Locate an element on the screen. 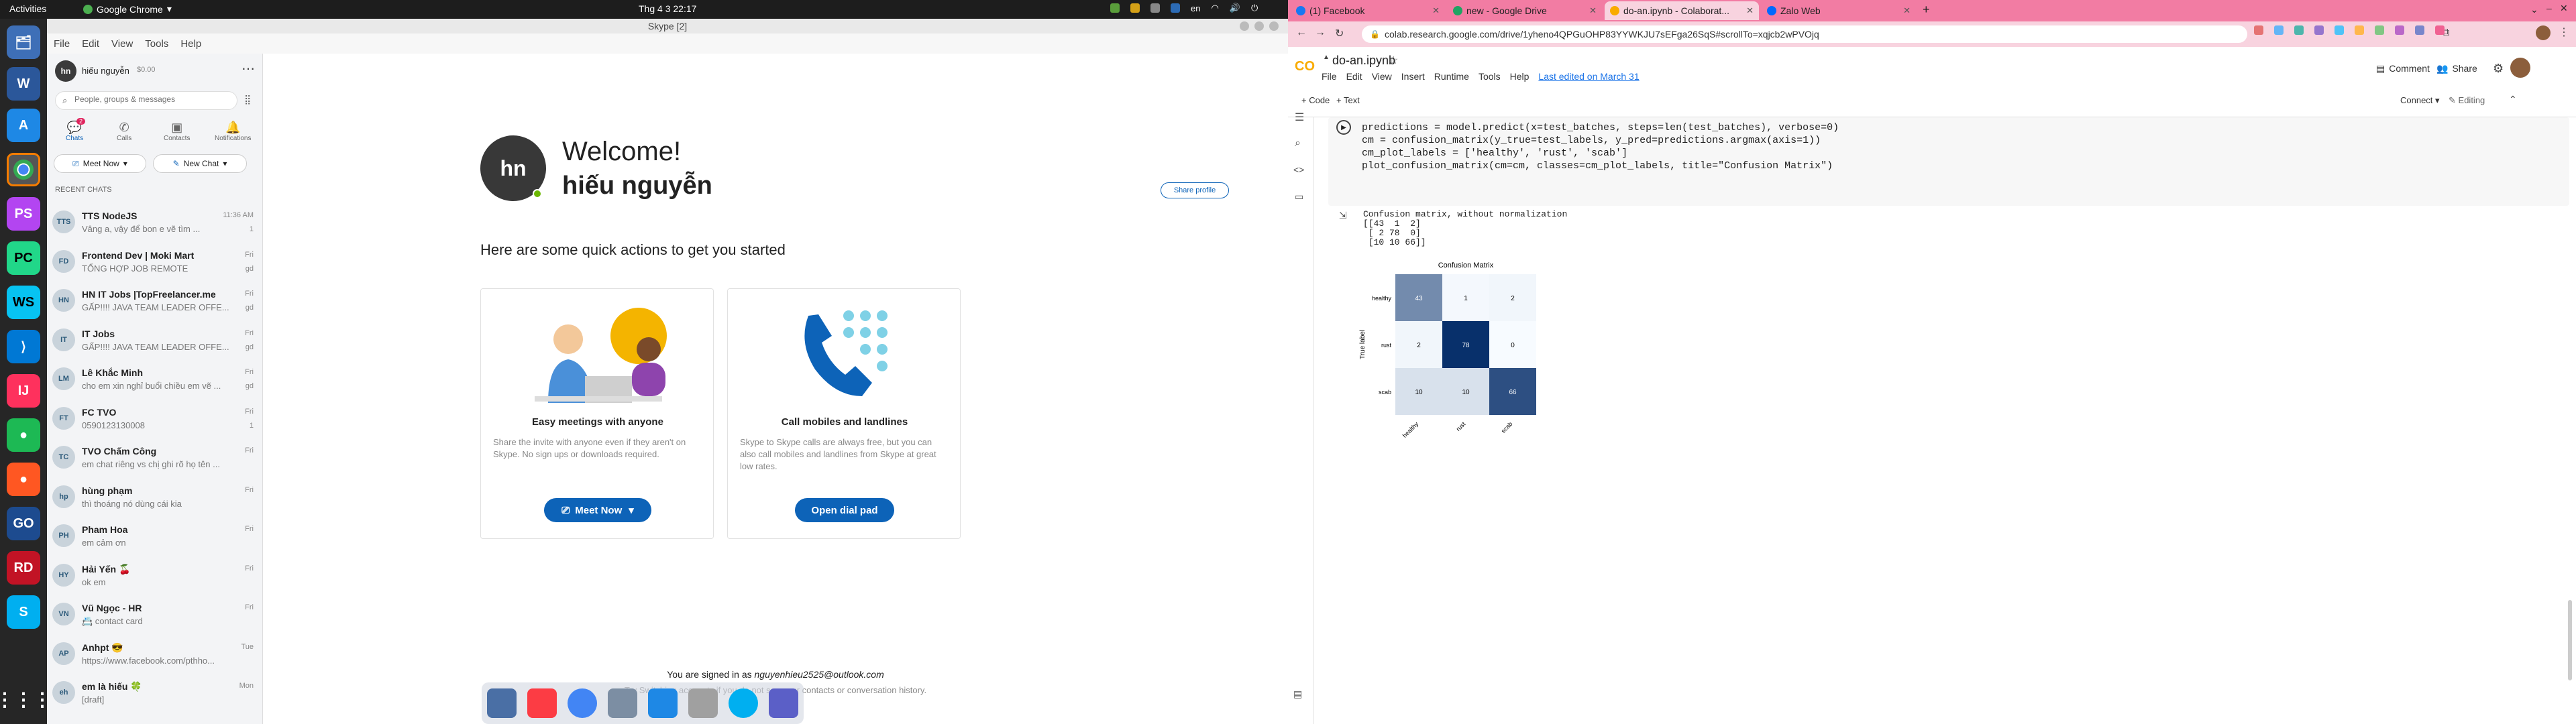 This screenshot has height=724, width=2576. maximize-button is located at coordinates (1259, 26).